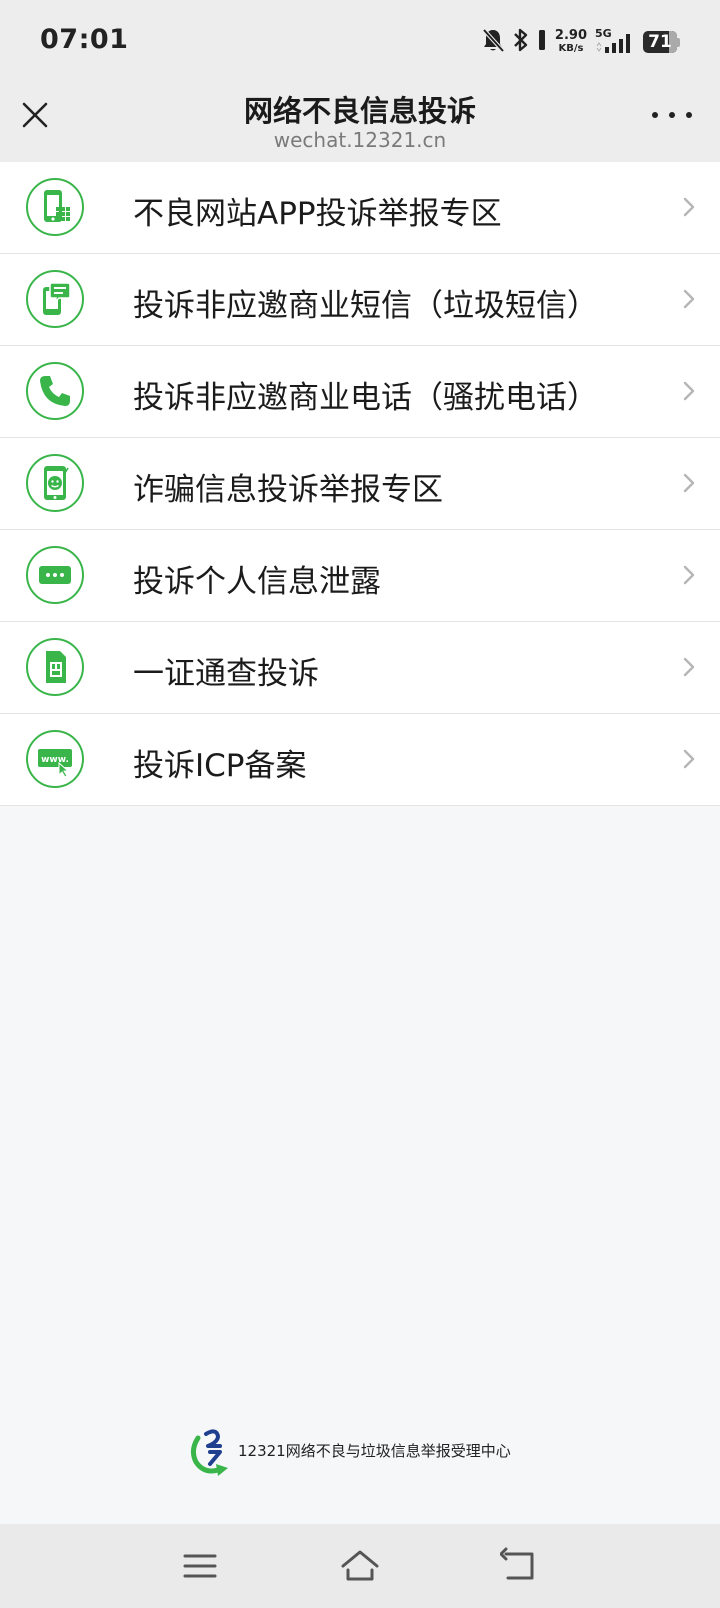  I want to click on menu-item-label: 投诉ICP备案, so click(220, 766).